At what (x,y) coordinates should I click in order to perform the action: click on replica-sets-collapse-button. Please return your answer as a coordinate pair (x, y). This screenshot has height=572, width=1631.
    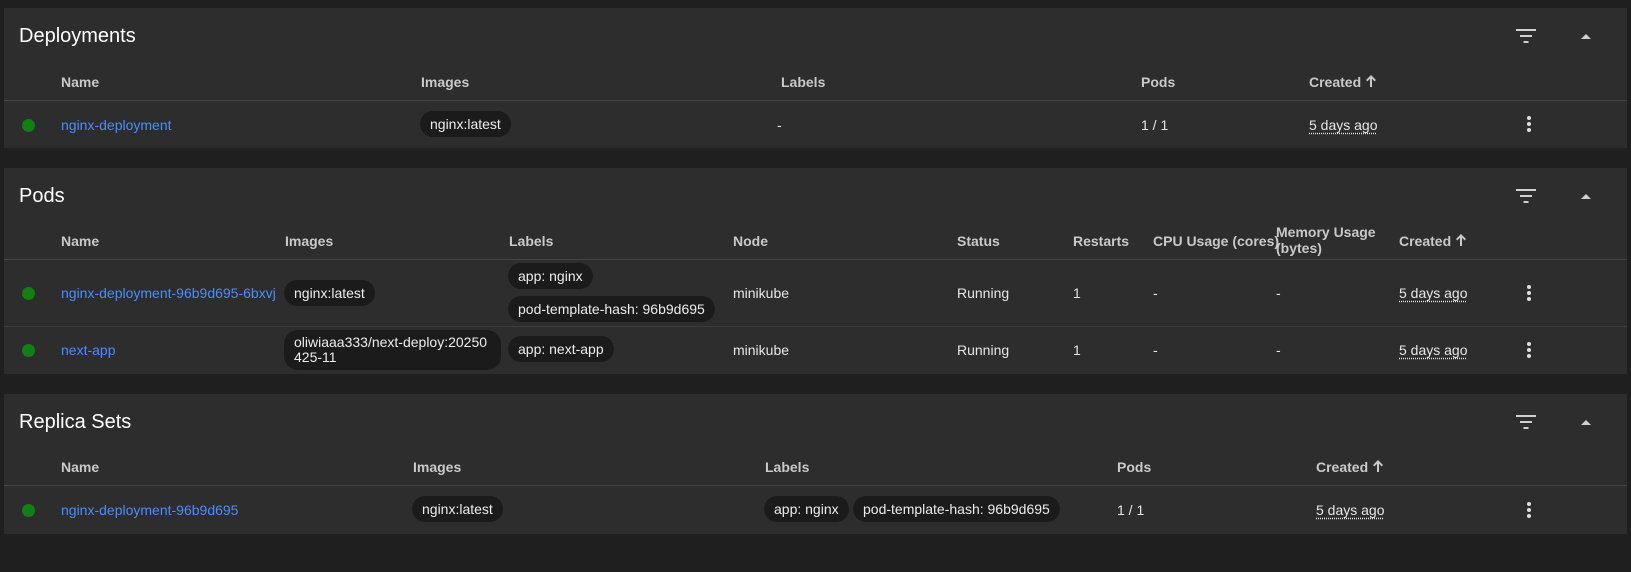
    Looking at the image, I should click on (1586, 422).